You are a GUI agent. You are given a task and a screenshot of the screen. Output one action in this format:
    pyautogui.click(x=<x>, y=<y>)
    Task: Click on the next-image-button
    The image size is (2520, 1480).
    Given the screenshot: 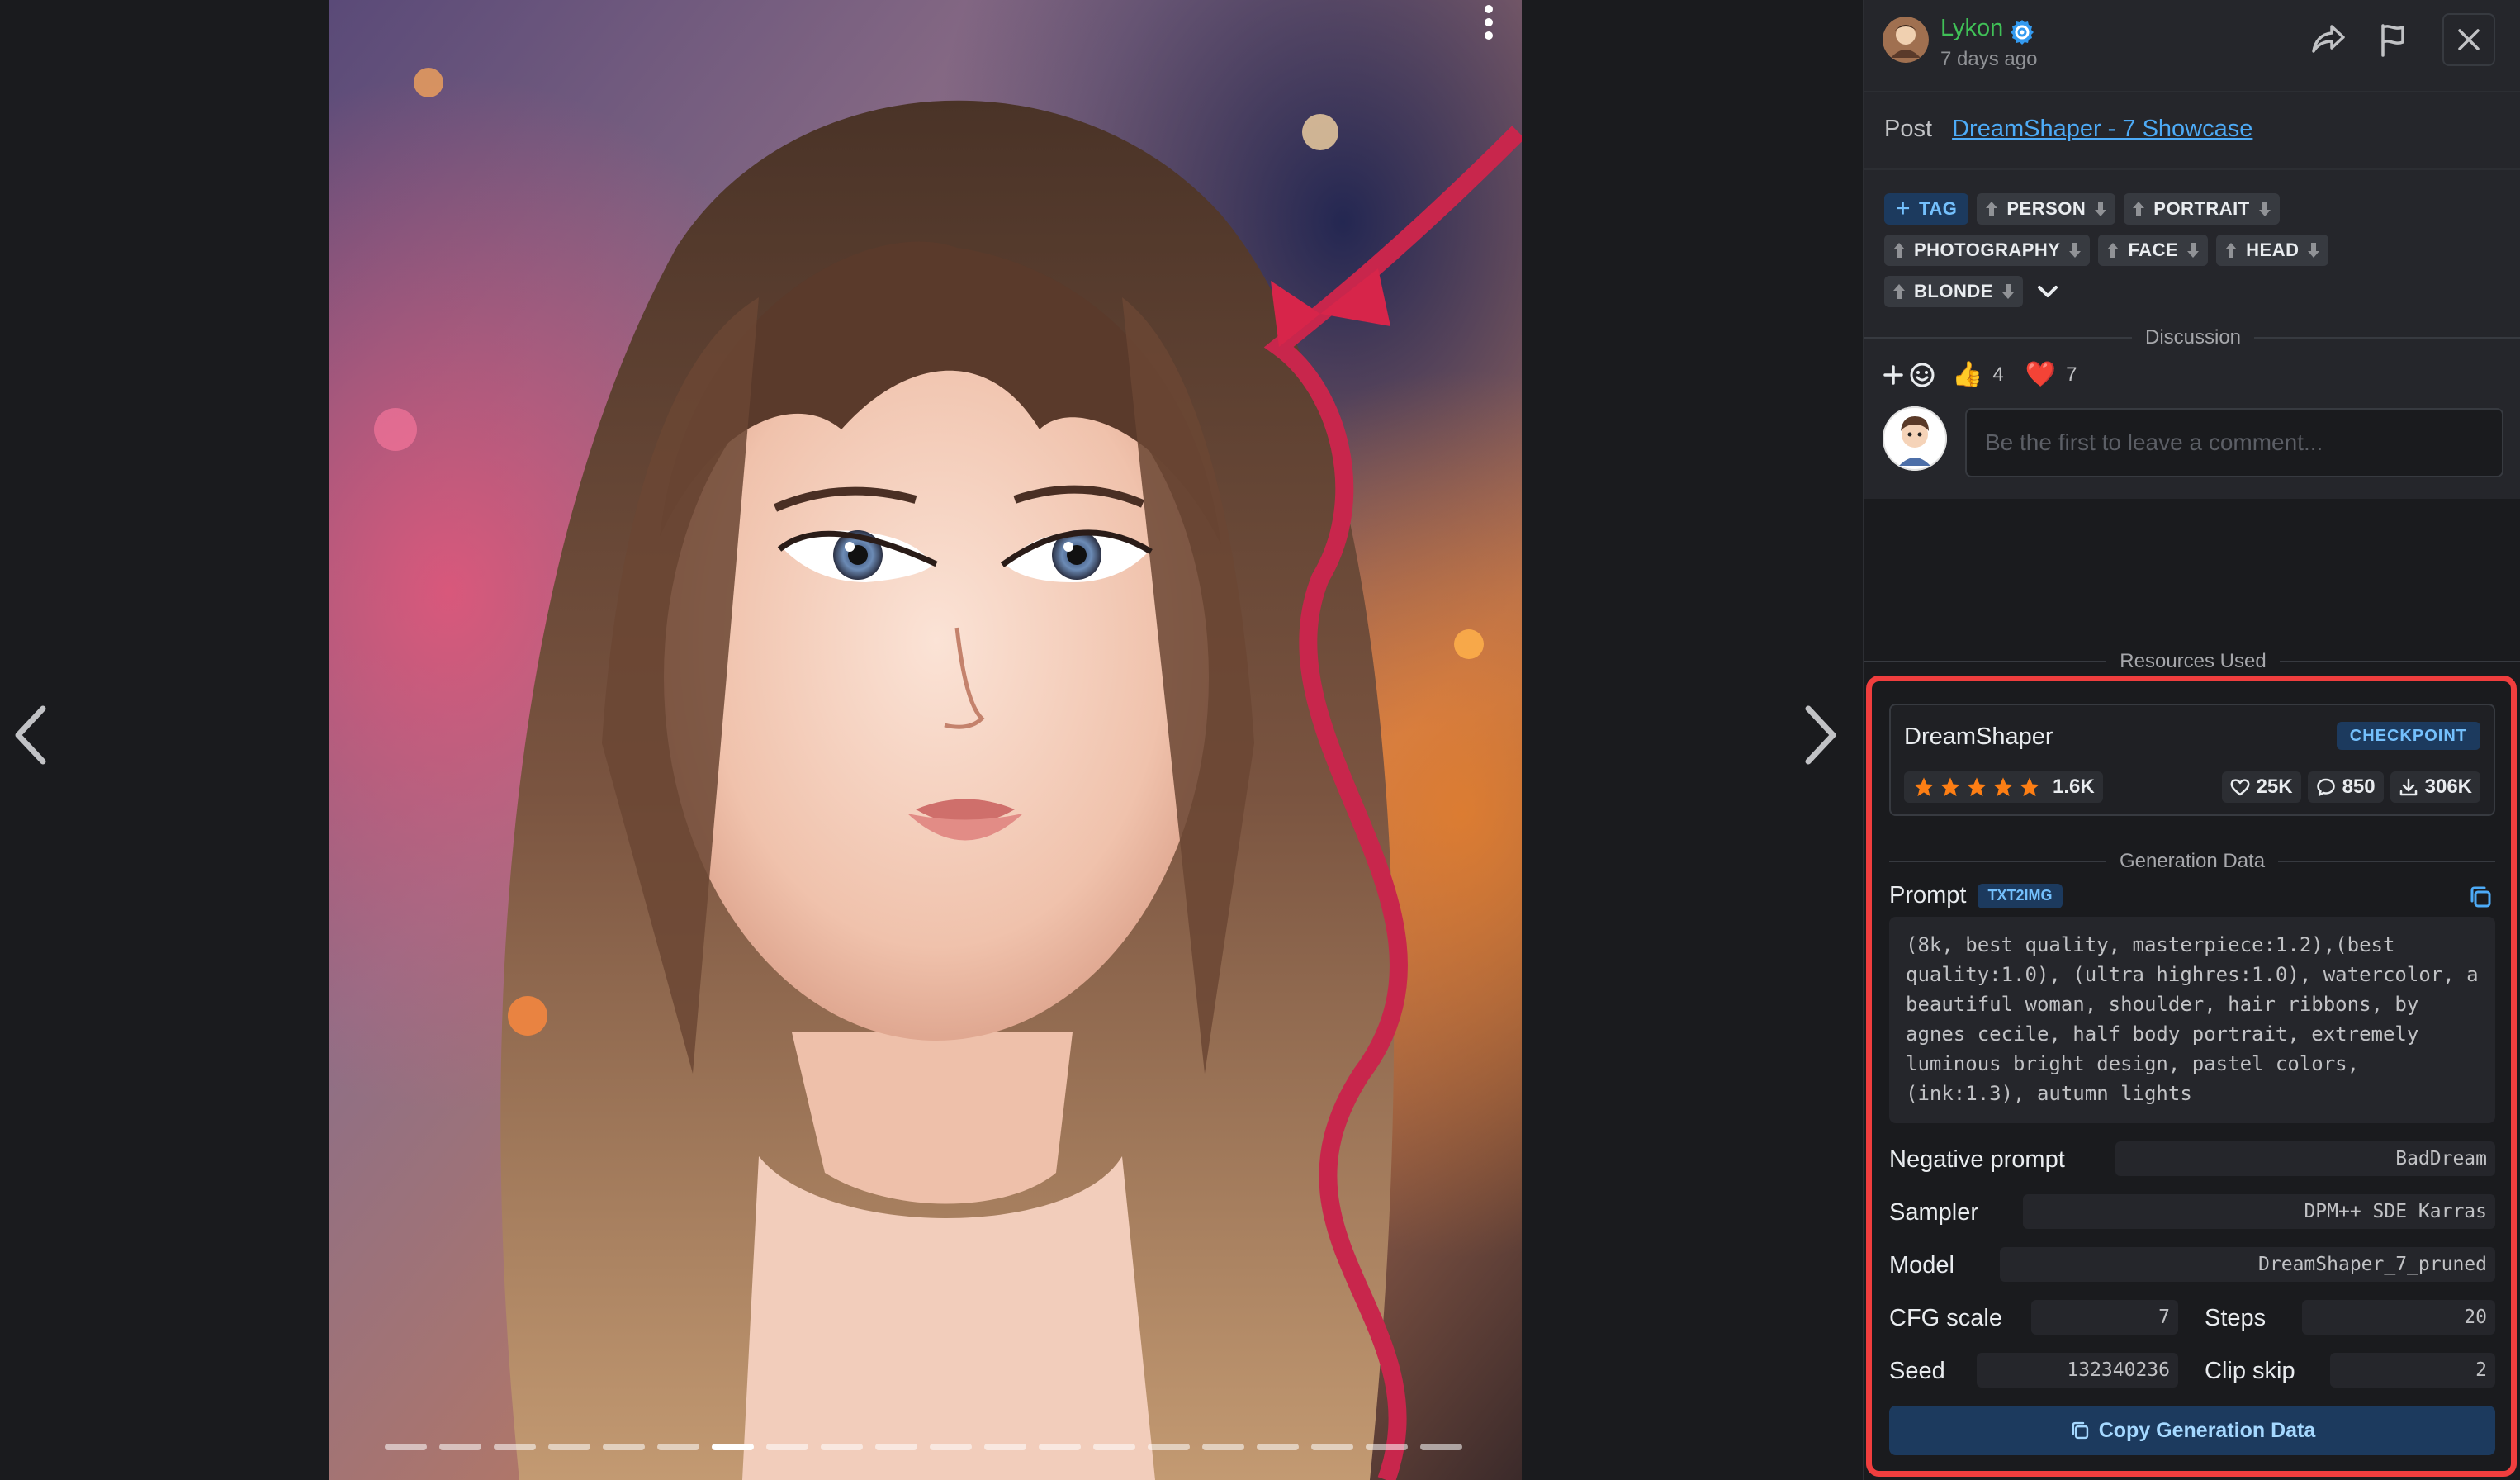 What is the action you would take?
    pyautogui.click(x=1820, y=735)
    